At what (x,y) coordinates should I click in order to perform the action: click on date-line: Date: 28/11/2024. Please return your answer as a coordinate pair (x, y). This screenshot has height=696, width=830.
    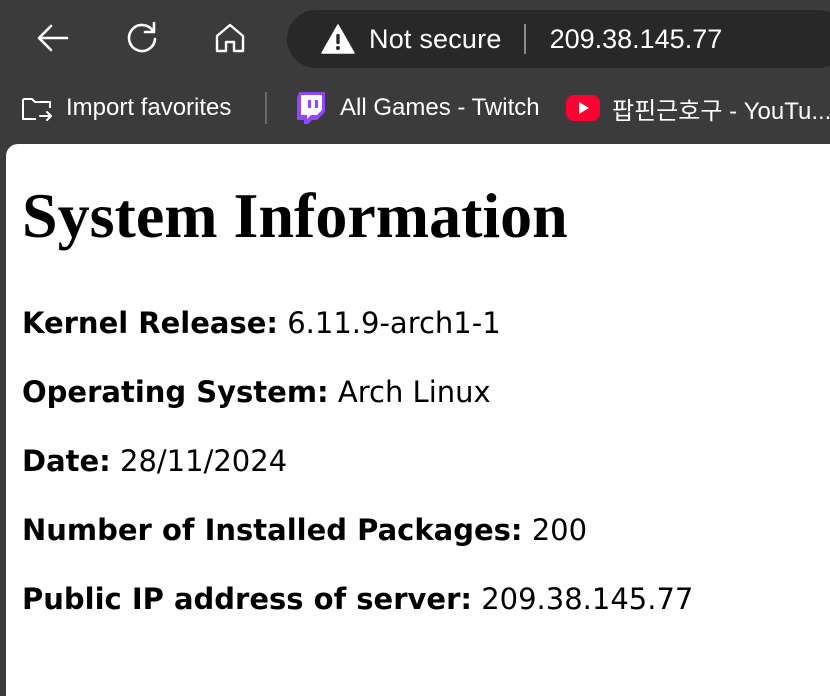
    Looking at the image, I should click on (154, 461).